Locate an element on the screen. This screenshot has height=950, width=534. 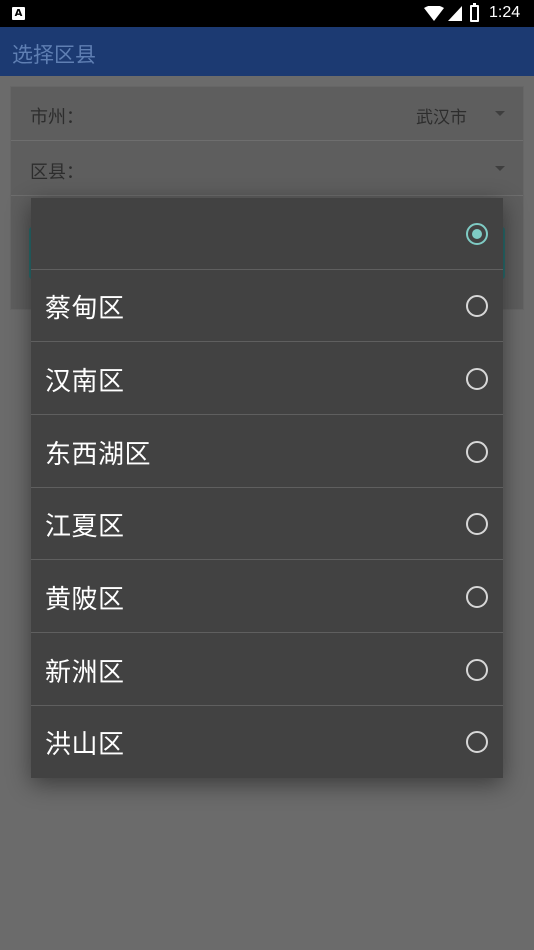
battery-icon is located at coordinates (474, 12).